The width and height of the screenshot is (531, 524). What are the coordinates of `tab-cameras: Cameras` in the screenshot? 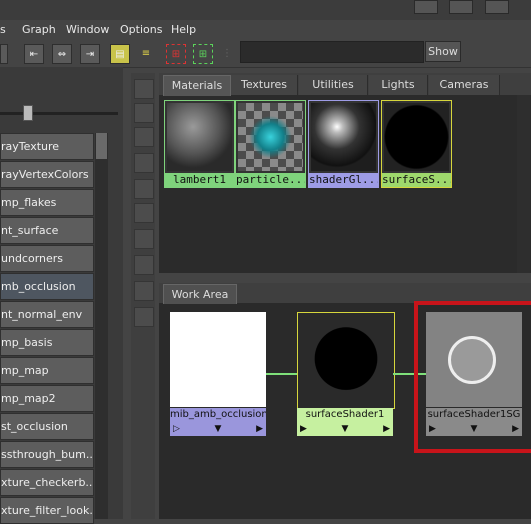 It's located at (464, 85).